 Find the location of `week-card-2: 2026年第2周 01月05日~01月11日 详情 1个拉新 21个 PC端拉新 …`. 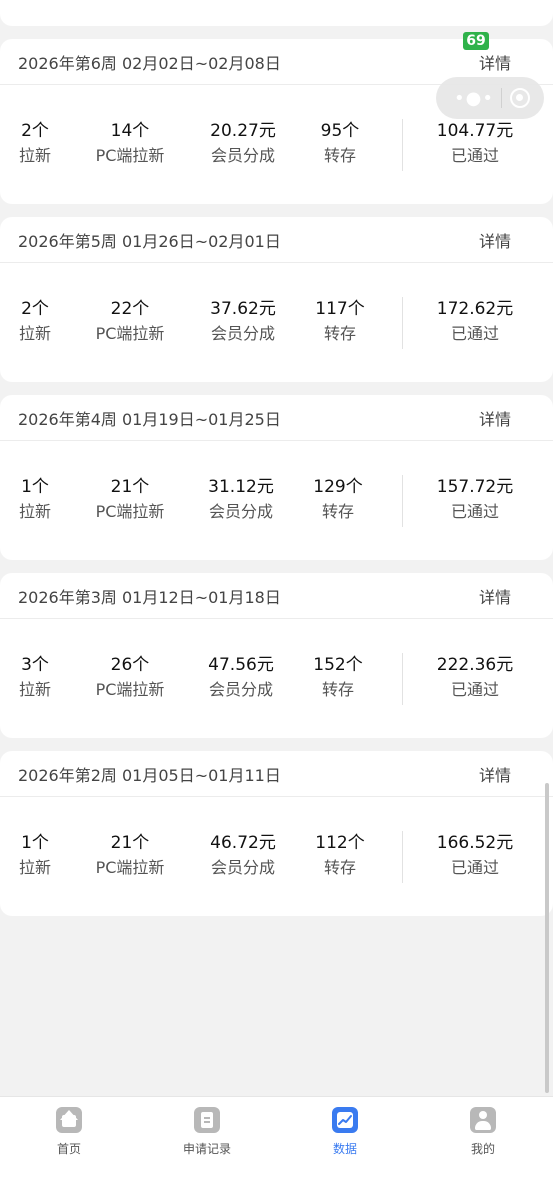

week-card-2: 2026年第2周 01月05日~01月11日 详情 1个拉新 21个 PC端拉新 … is located at coordinates (276, 833).